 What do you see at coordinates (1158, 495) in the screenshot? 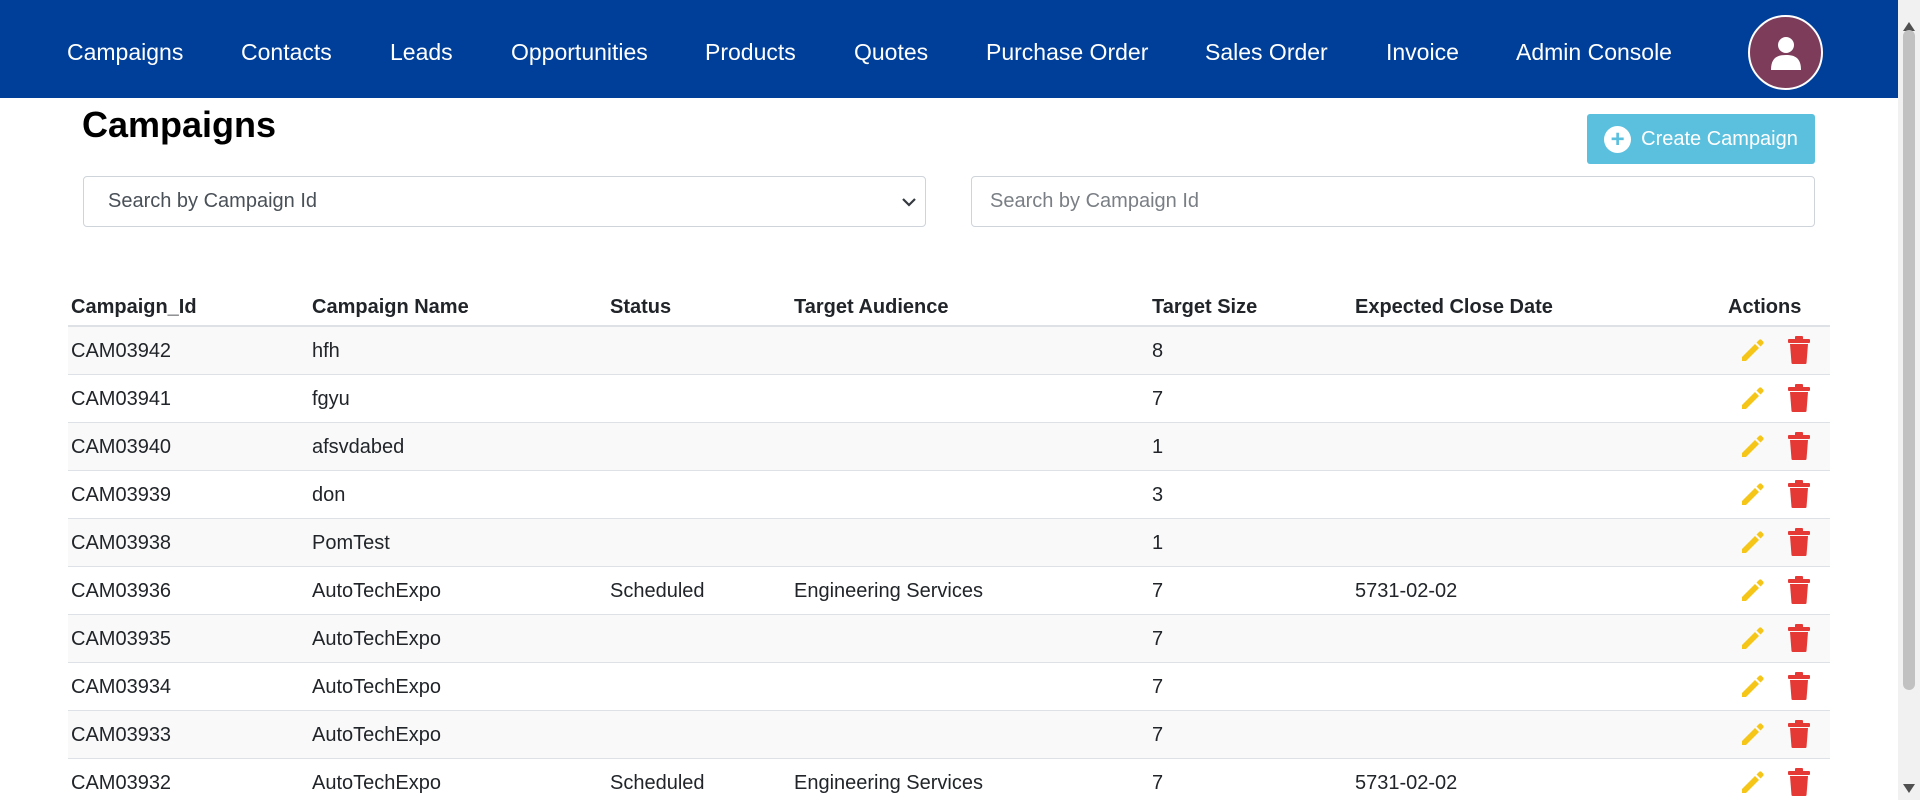
I see `cell-target-size: 3` at bounding box center [1158, 495].